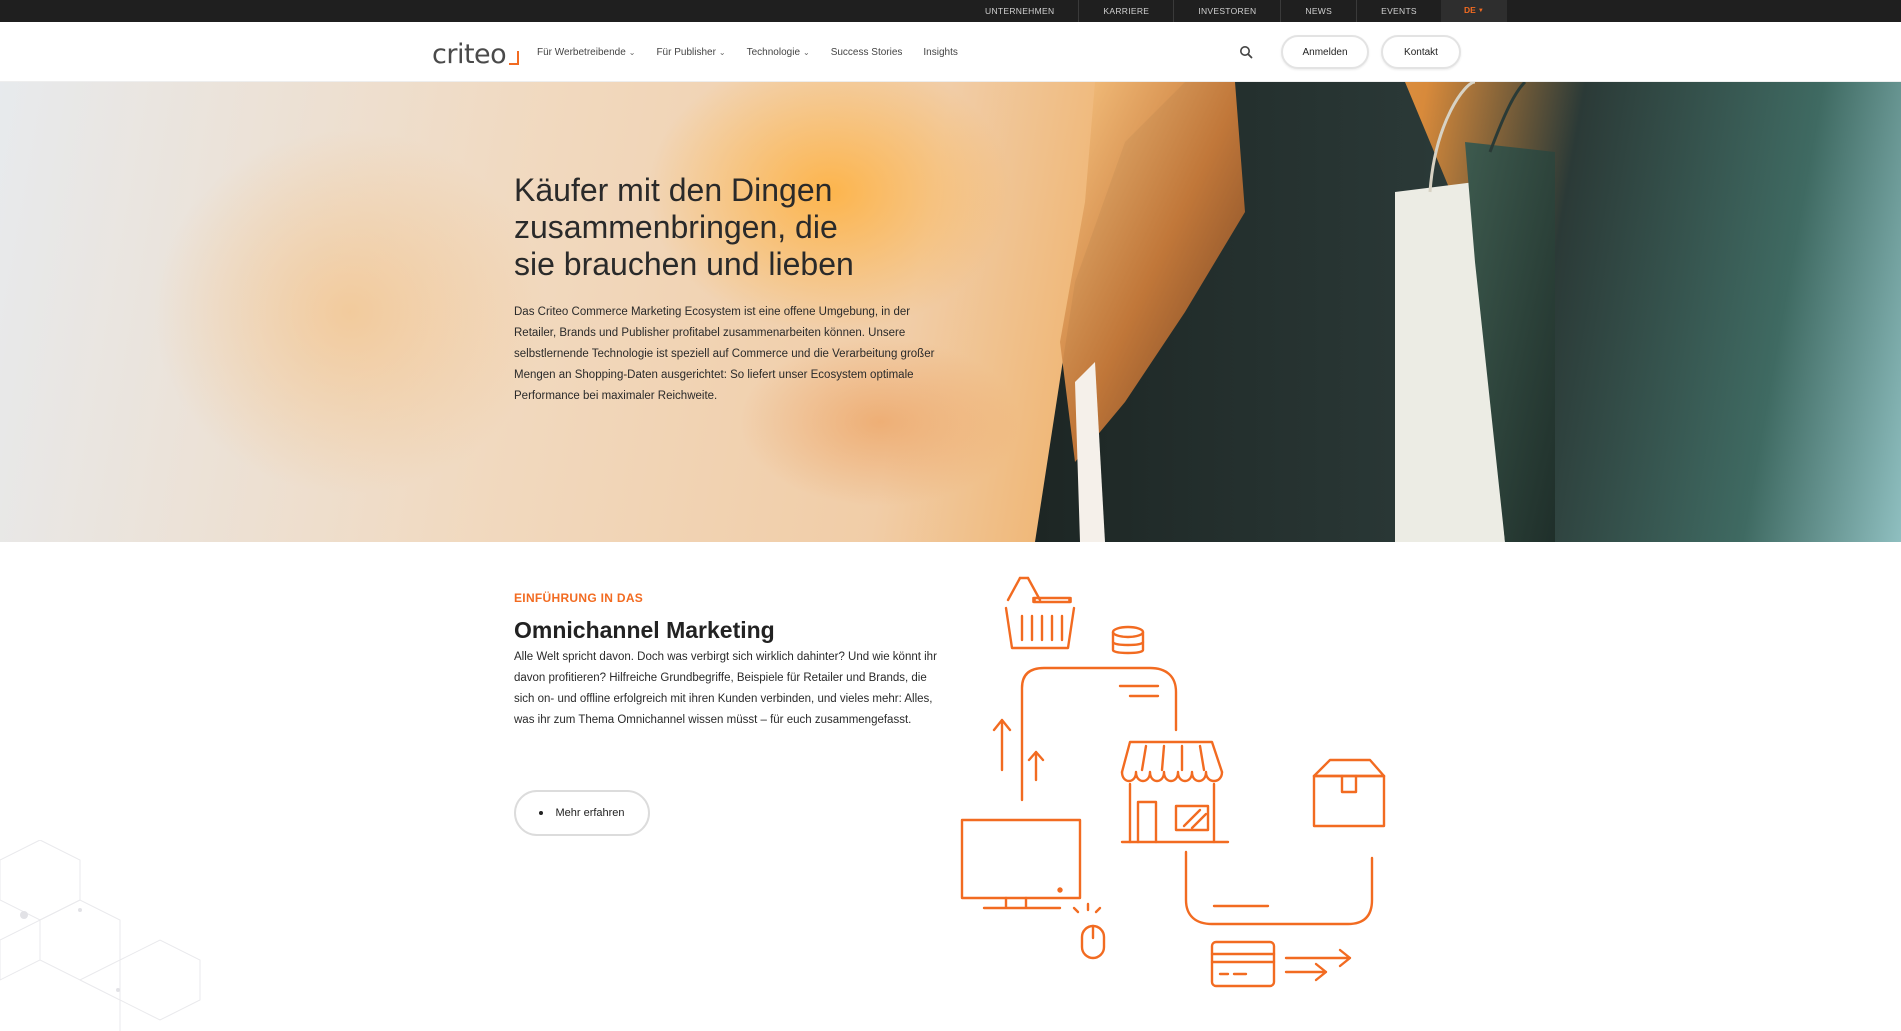 The height and width of the screenshot is (1031, 1901). Describe the element at coordinates (686, 52) in the screenshot. I see `nav-label: Für Publisher` at that location.